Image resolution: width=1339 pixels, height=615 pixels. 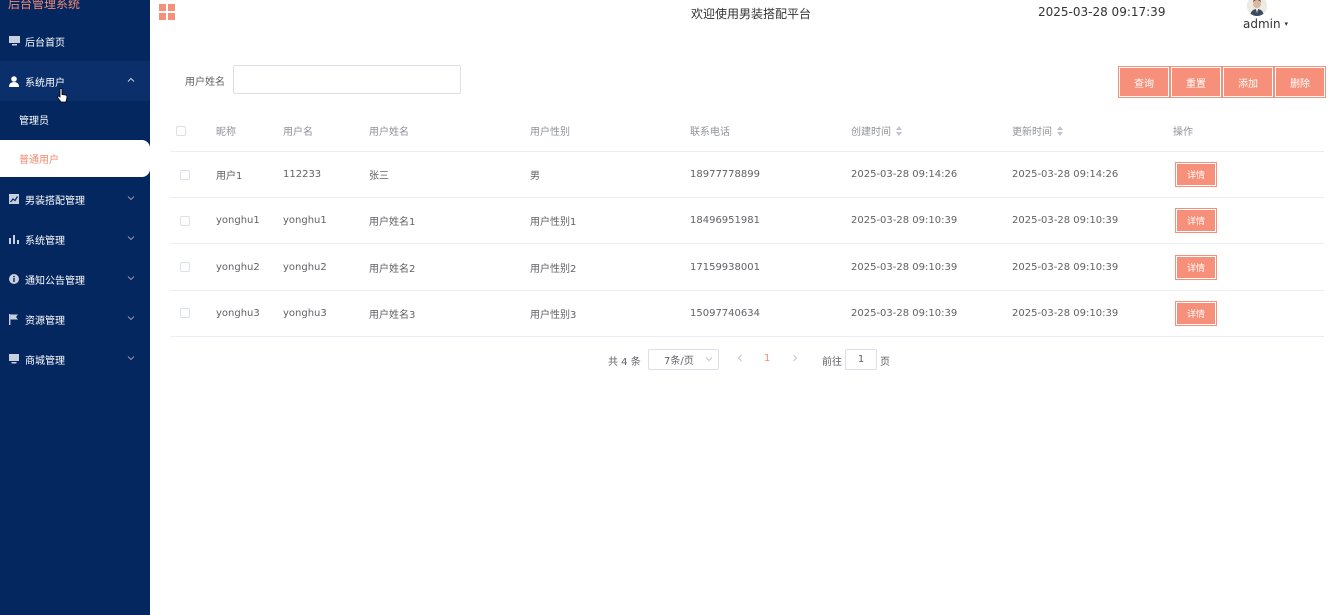 I want to click on search-input, so click(x=347, y=79).